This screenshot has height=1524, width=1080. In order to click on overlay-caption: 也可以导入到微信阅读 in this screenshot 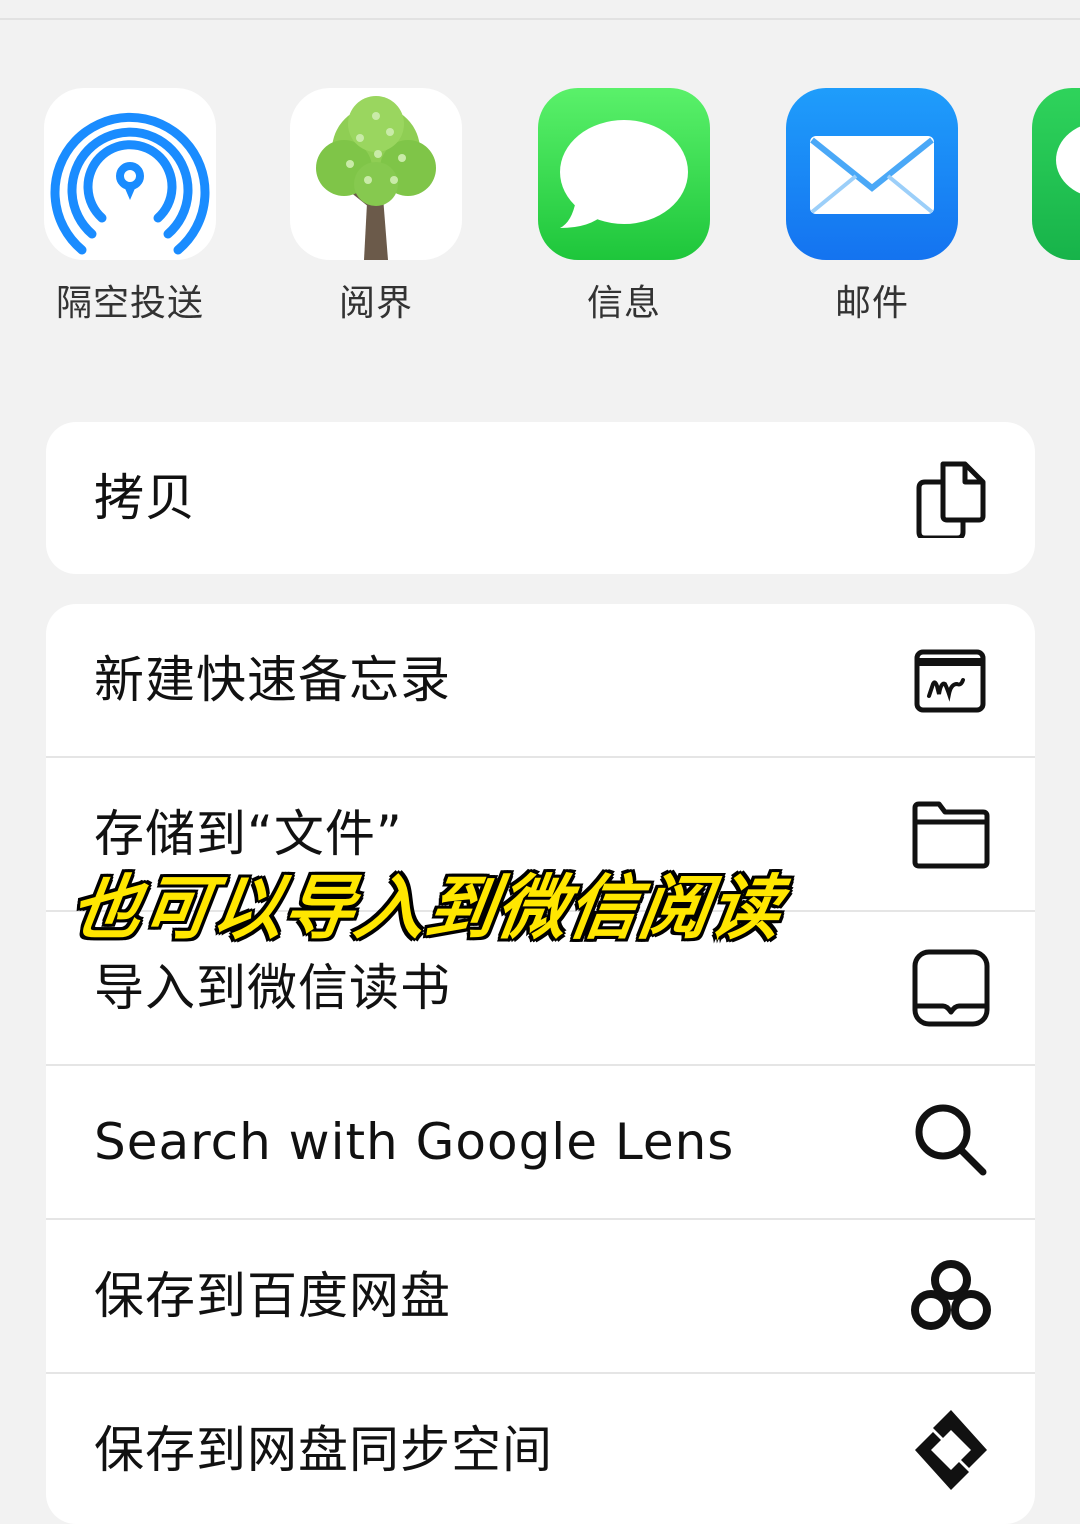, I will do `click(426, 908)`.